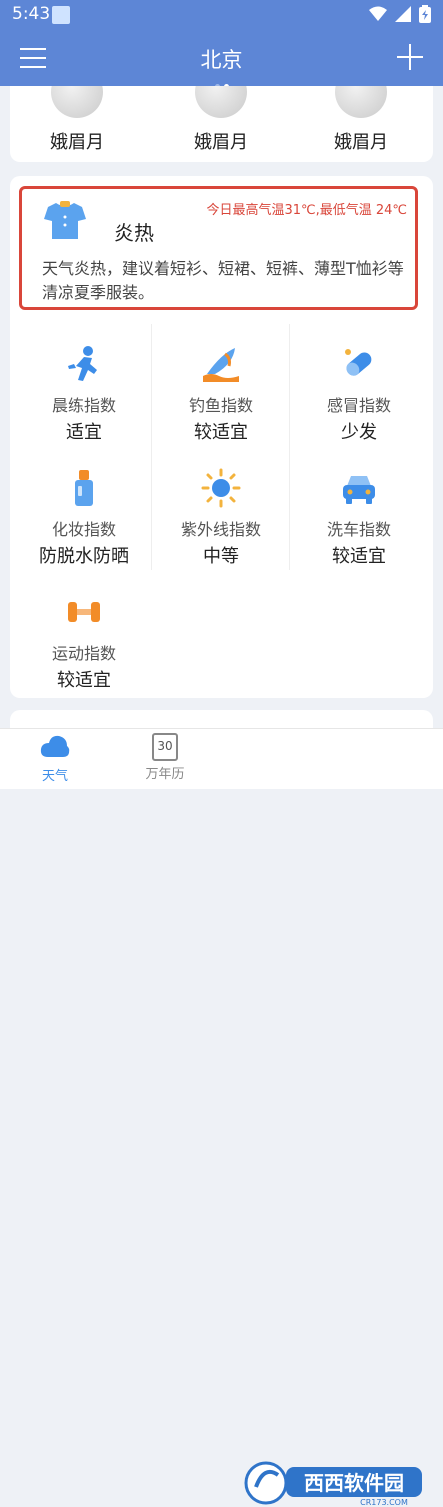  I want to click on app-header: 北京, so click(221, 59).